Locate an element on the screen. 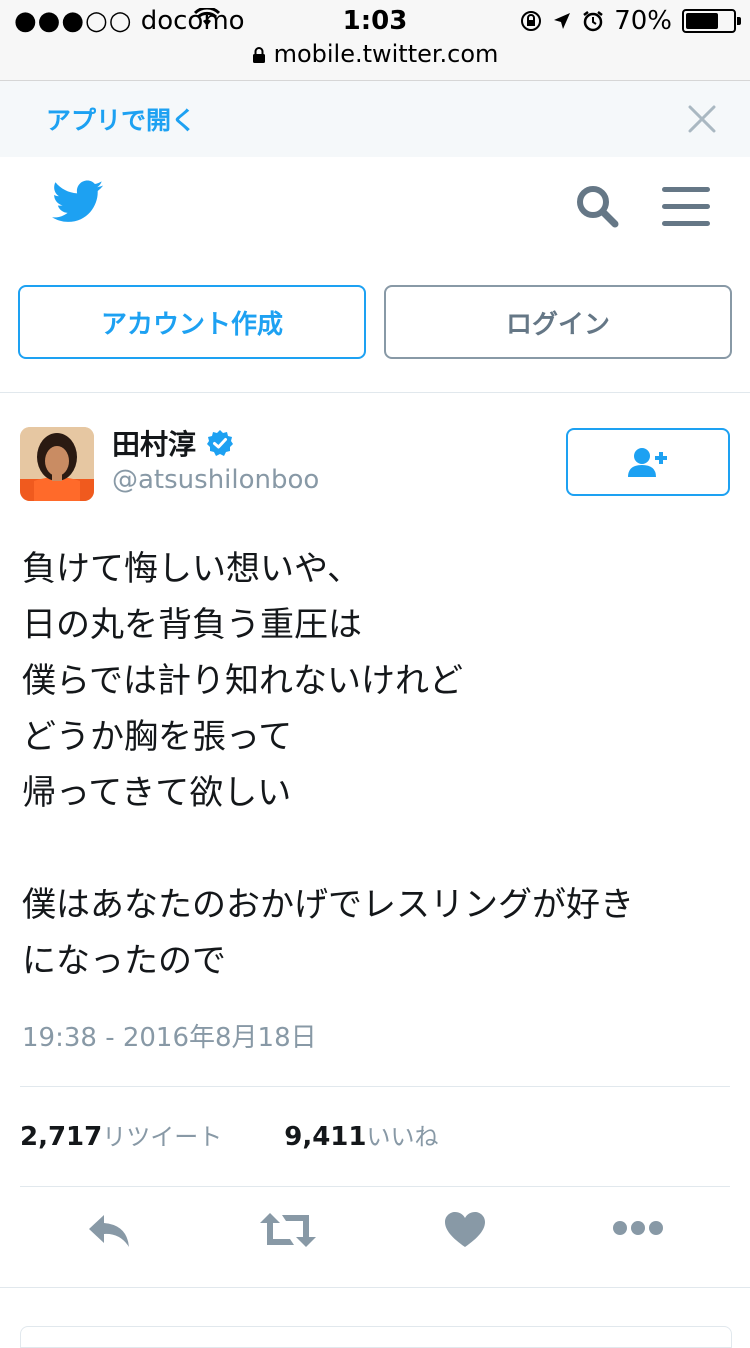 The height and width of the screenshot is (1348, 750). follow-button is located at coordinates (648, 462).